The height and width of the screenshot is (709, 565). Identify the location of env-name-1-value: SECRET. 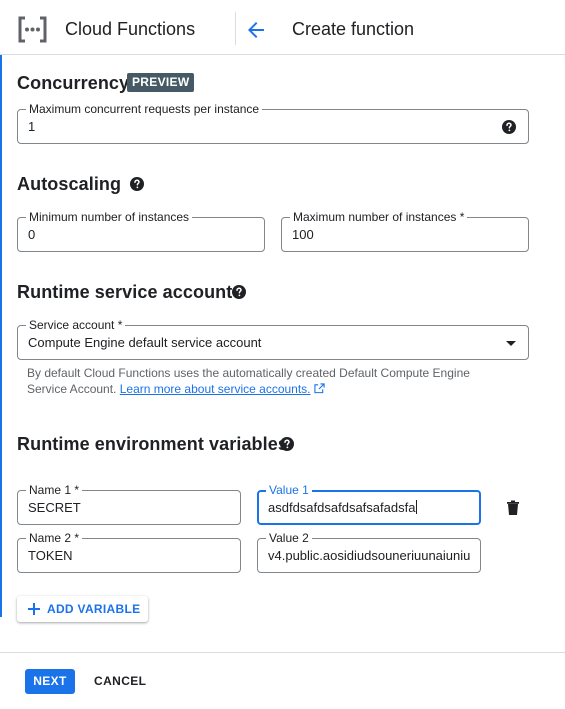
(54, 507).